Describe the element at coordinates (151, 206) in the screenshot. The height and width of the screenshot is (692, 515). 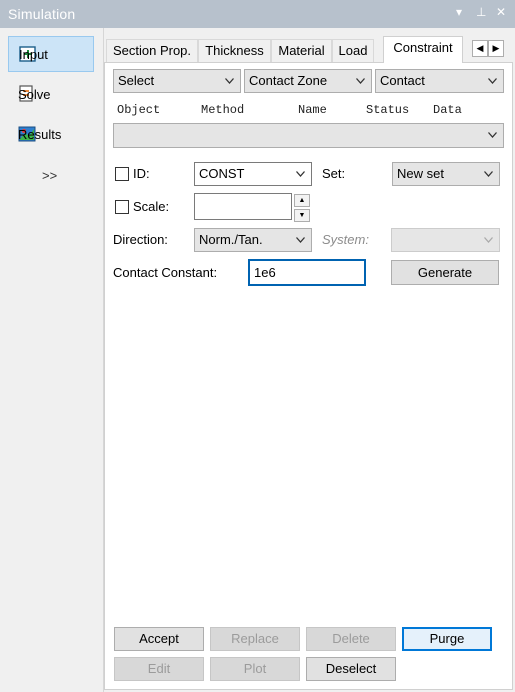
I see `scale-label: Scale:` at that location.